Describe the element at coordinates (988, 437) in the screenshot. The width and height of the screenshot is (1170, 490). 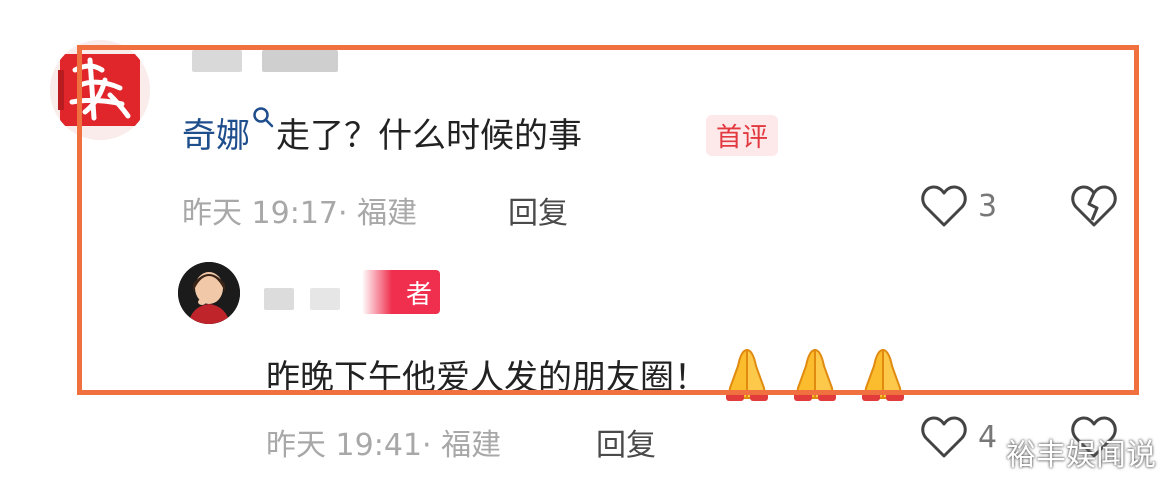
I see `reply-like-count: 4` at that location.